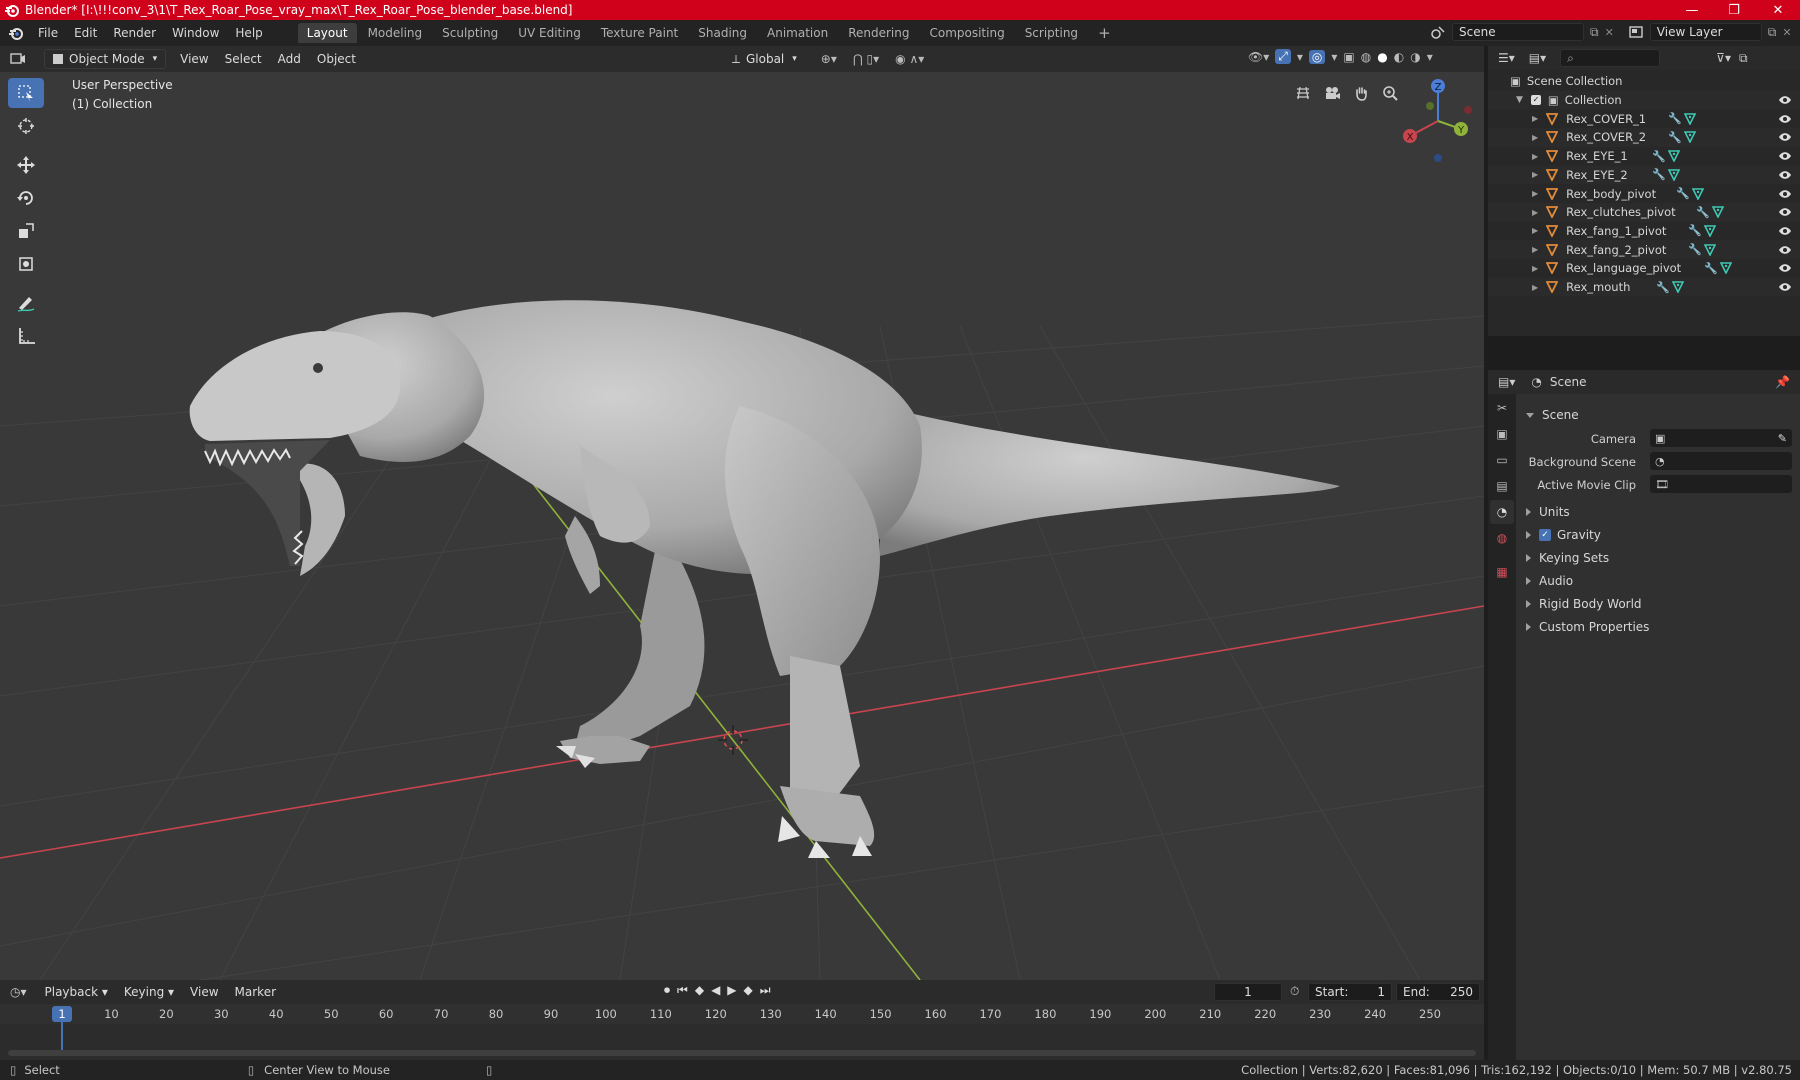 The height and width of the screenshot is (1080, 1800). I want to click on render-properties-tab: ▣, so click(1502, 434).